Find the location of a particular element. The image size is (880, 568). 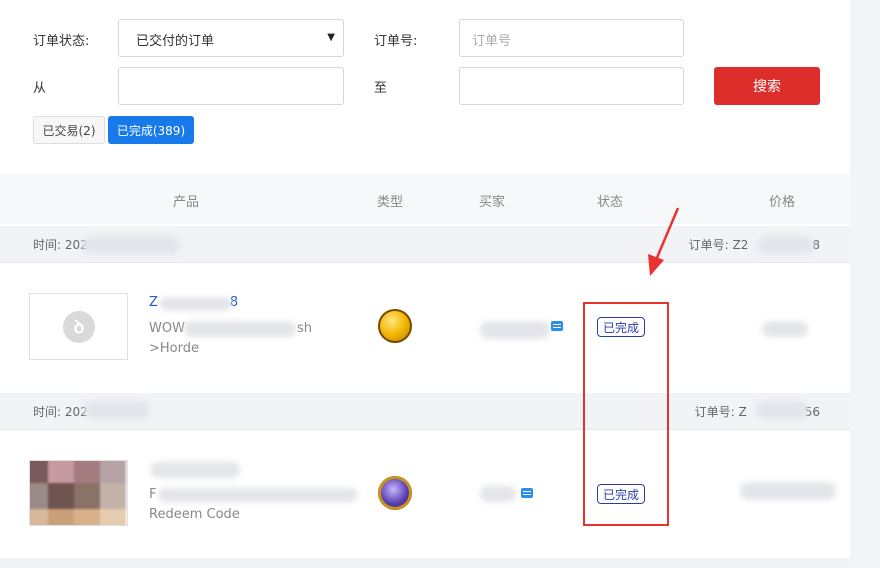

product-thumbnail is located at coordinates (78, 493).